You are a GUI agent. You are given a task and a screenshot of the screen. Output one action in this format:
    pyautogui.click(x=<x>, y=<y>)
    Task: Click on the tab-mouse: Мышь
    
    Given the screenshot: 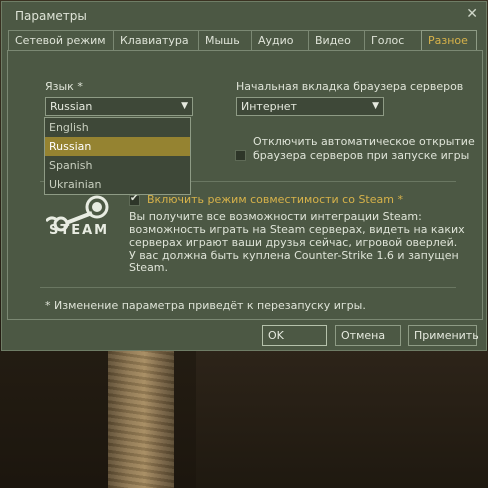 What is the action you would take?
    pyautogui.click(x=225, y=40)
    